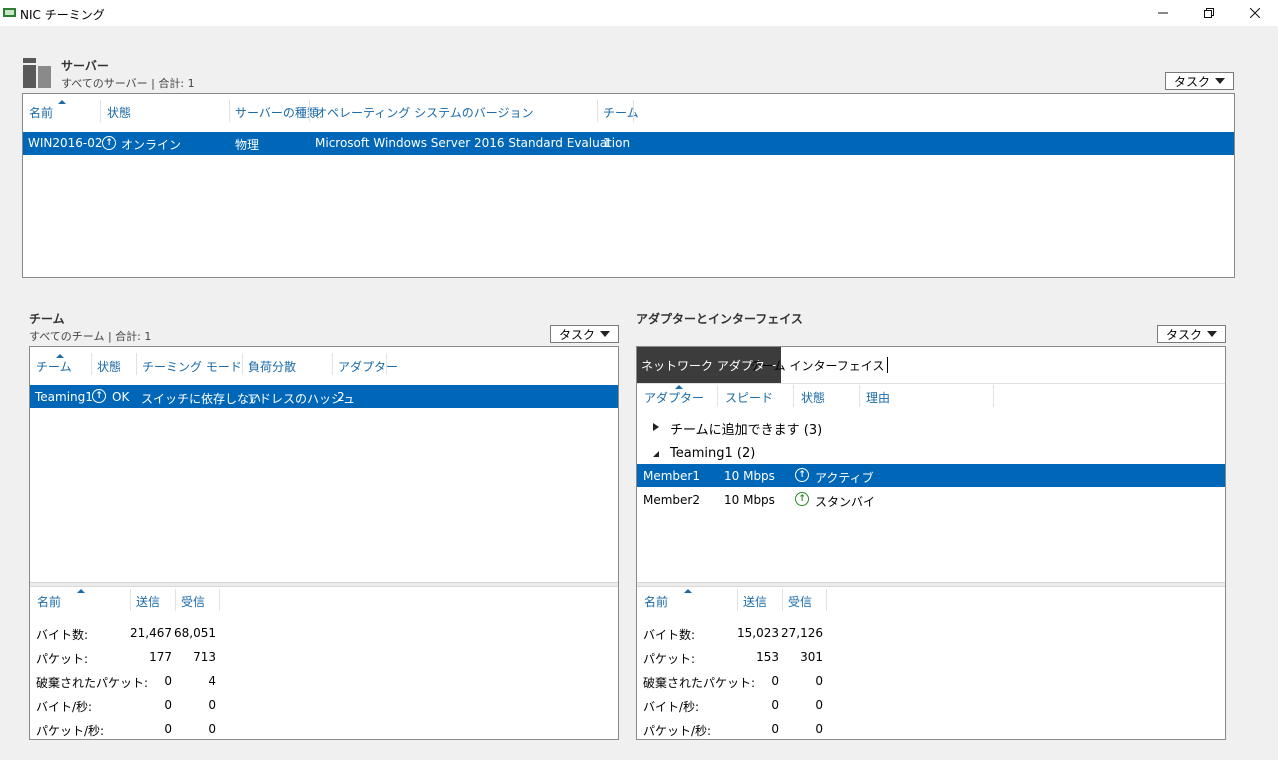  Describe the element at coordinates (656, 454) in the screenshot. I see `collapse-icon` at that location.